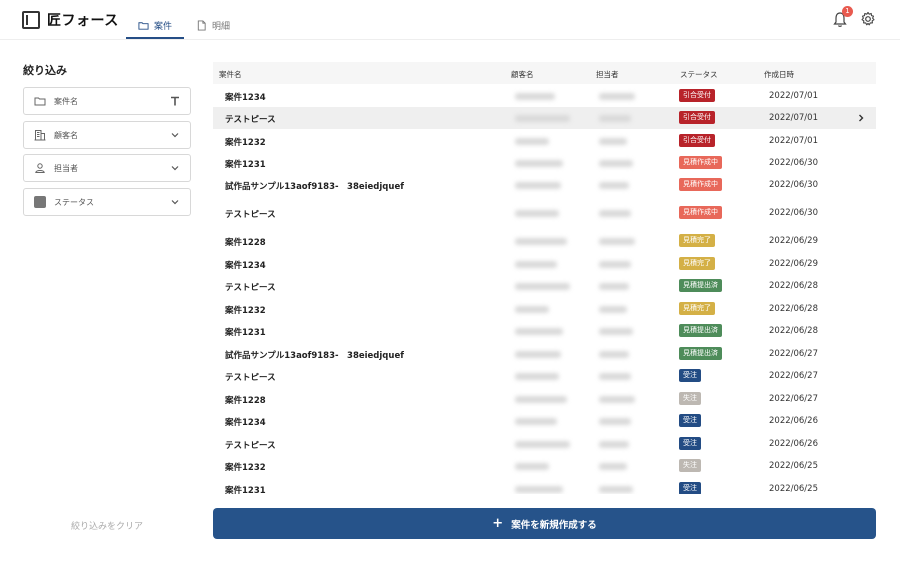 This screenshot has width=900, height=561. I want to click on logo: 匠フォース, so click(70, 20).